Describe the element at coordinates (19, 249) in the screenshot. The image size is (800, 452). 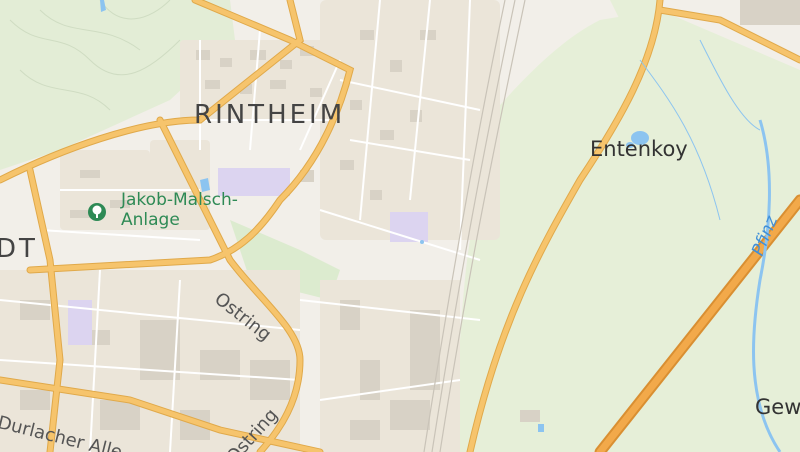
I see `district-label-cut: DT` at that location.